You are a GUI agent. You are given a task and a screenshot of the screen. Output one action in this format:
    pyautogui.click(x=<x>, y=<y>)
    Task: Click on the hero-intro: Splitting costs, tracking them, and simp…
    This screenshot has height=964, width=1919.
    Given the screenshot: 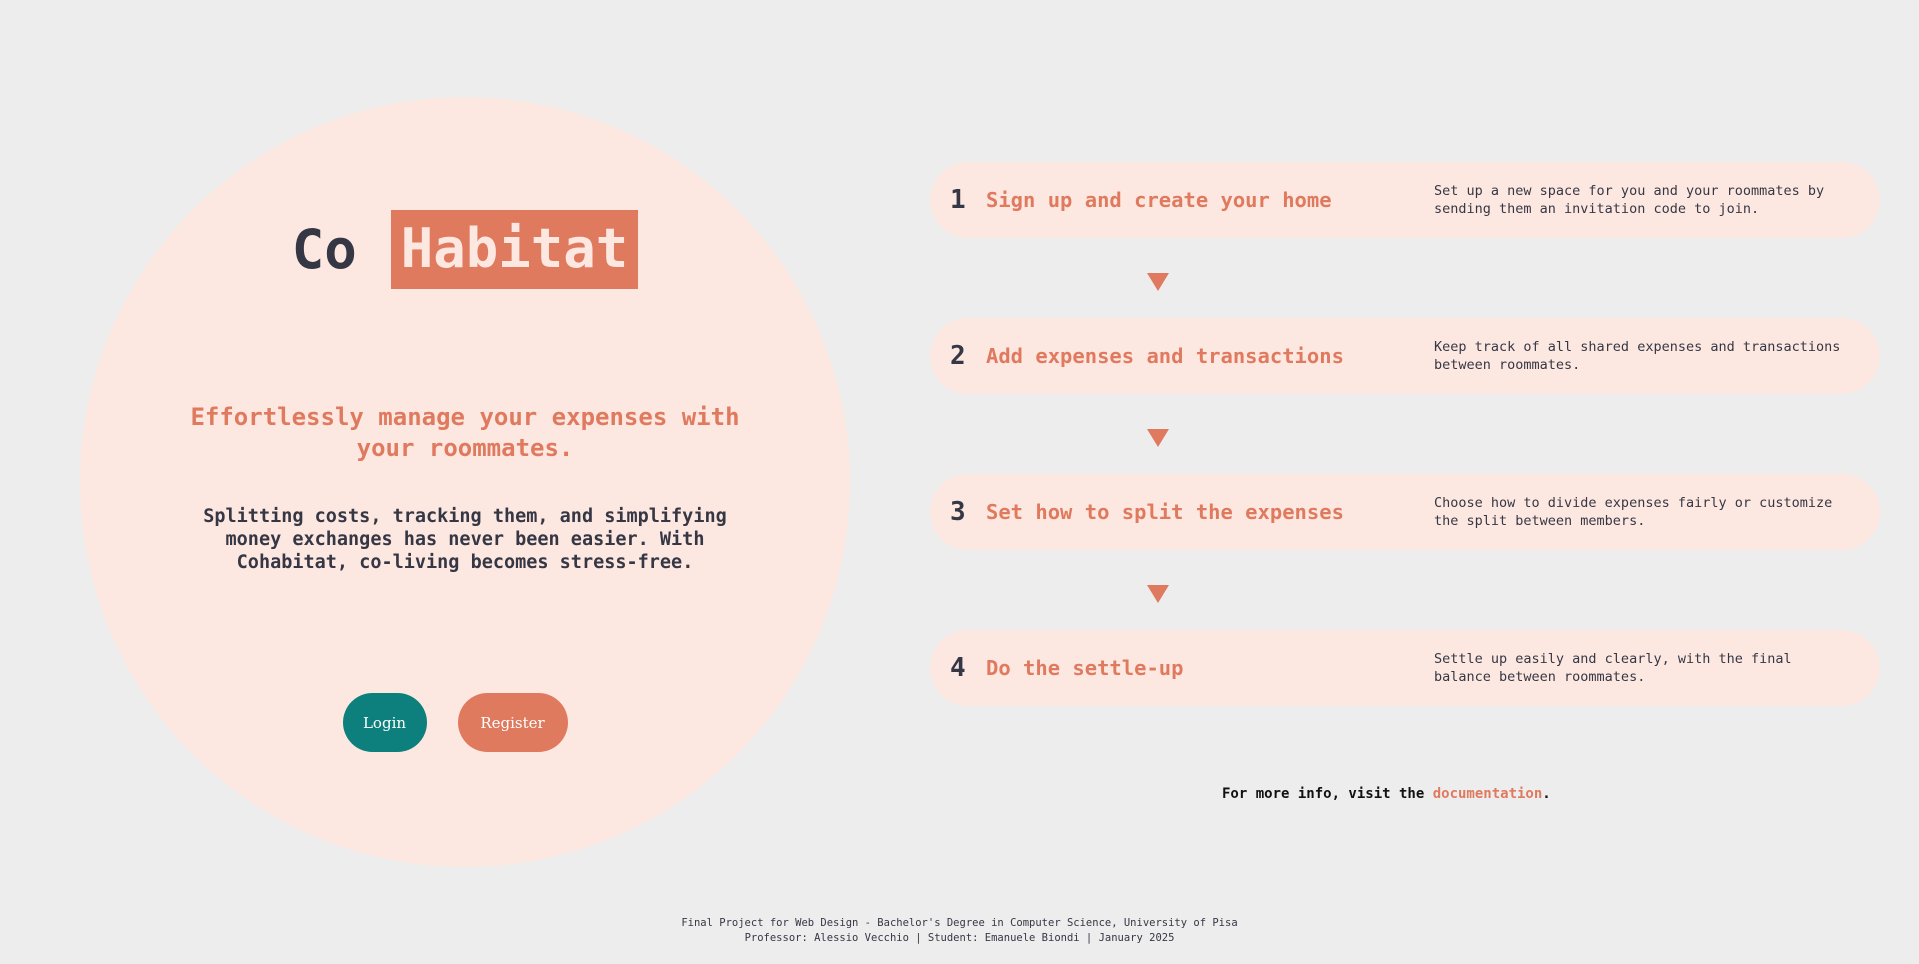 What is the action you would take?
    pyautogui.click(x=465, y=539)
    